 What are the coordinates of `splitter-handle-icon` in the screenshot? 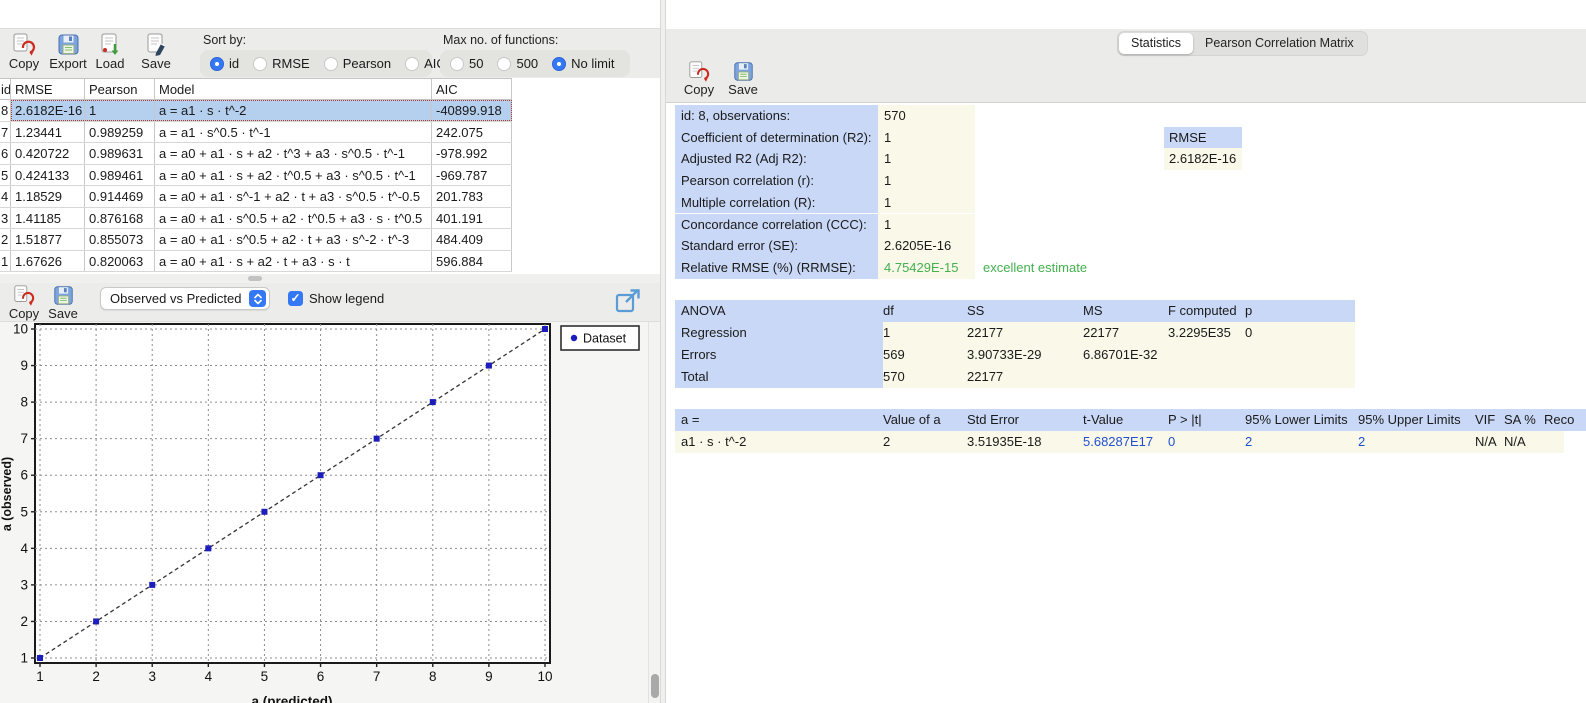 It's located at (255, 278).